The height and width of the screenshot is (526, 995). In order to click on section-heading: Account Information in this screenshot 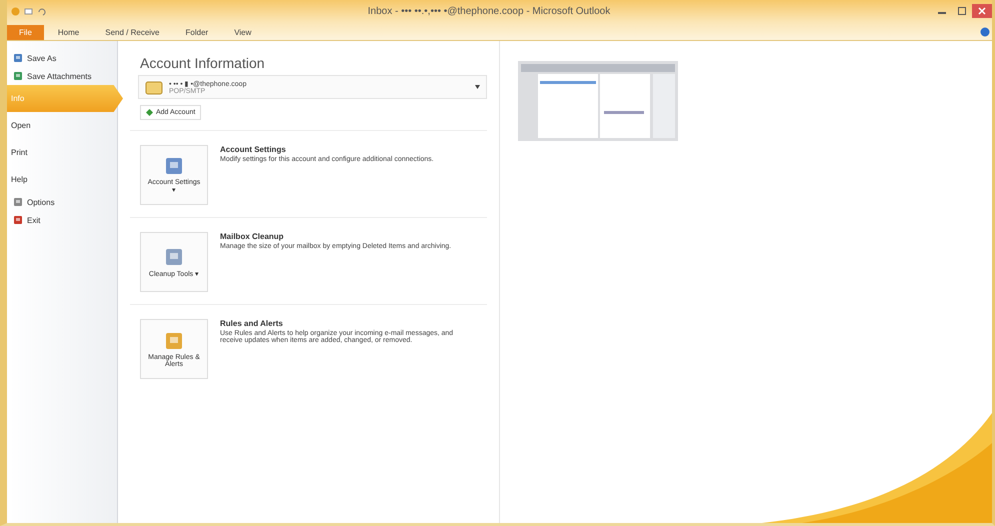, I will do `click(203, 63)`.